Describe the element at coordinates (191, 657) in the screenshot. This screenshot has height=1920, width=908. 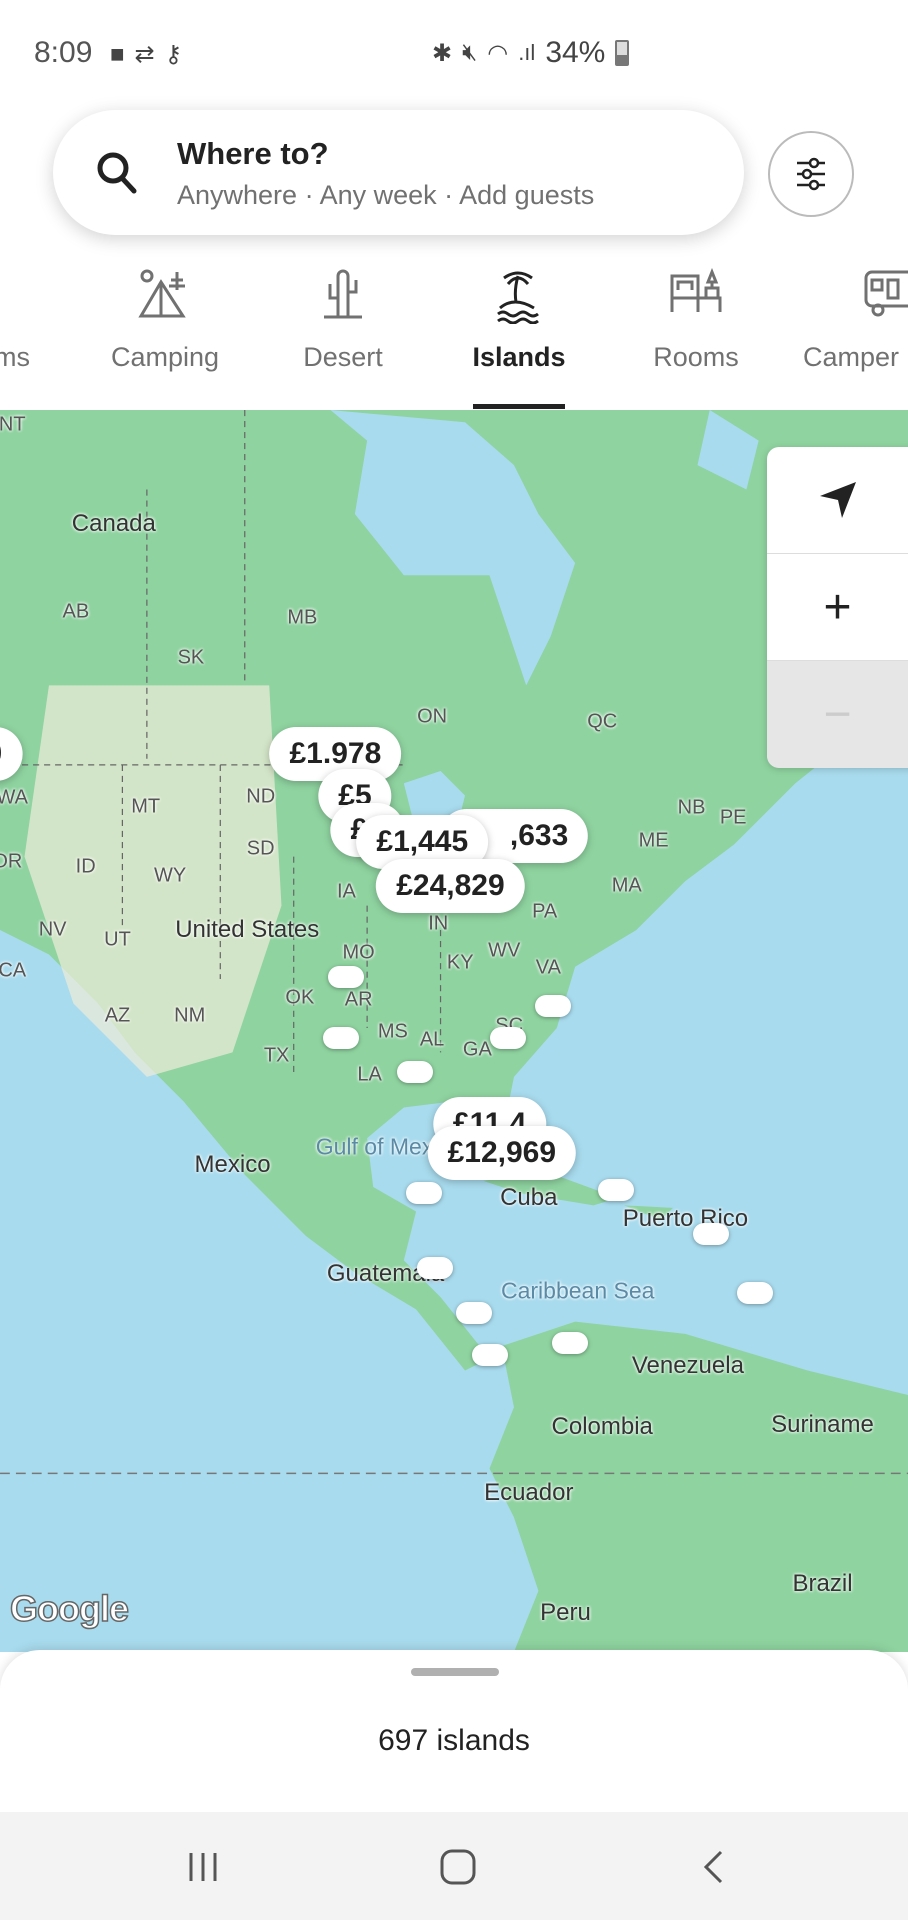
I see `map-label: SK` at that location.